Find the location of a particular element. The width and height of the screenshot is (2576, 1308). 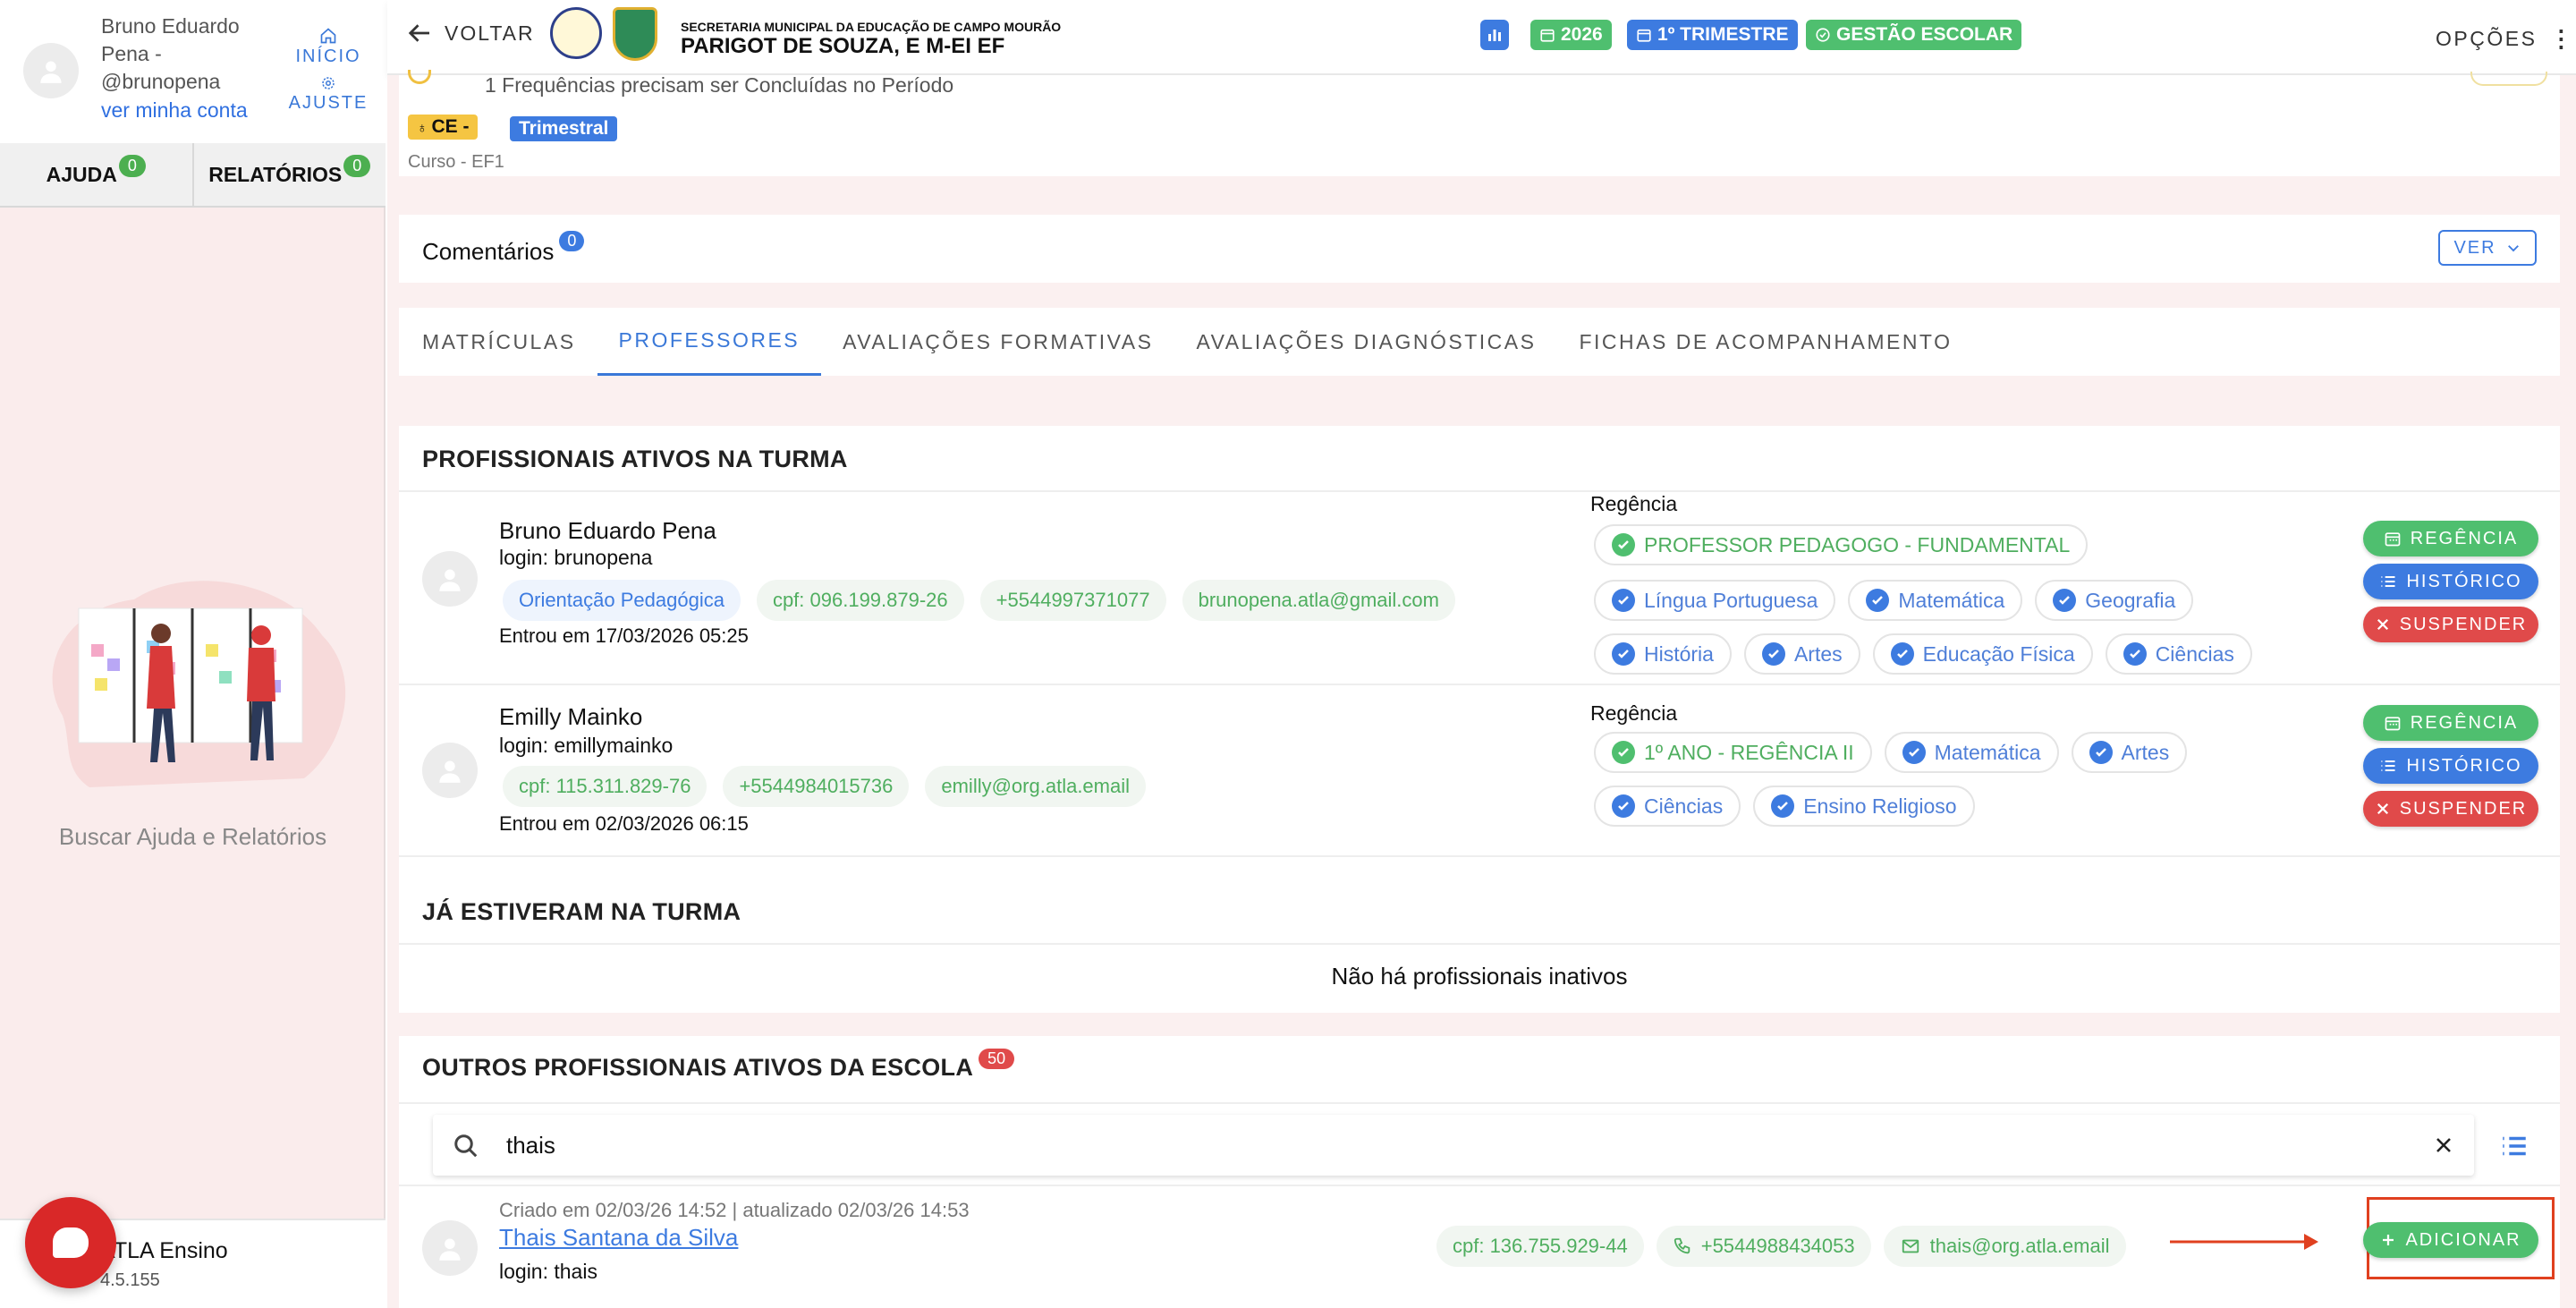

phone-chip: +5544984015736 is located at coordinates (816, 786).